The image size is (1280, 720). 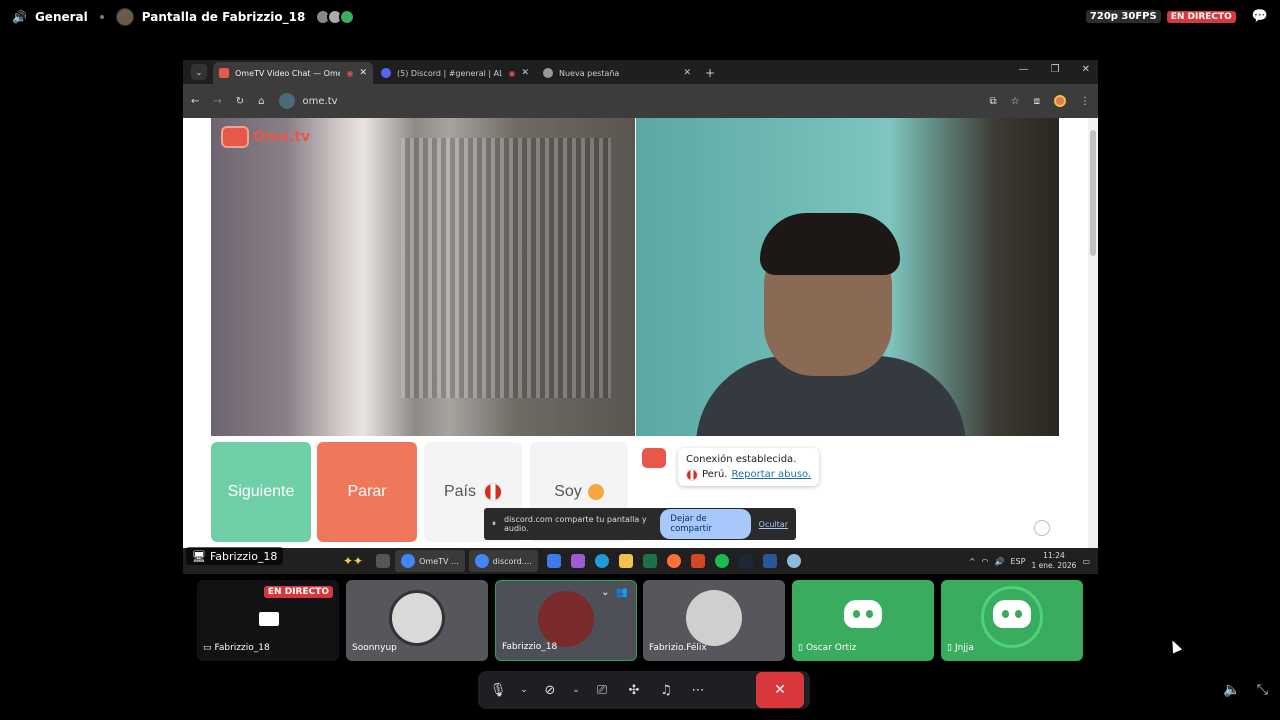 I want to click on mic-options-chevron-icon: ⌄, so click(x=524, y=690).